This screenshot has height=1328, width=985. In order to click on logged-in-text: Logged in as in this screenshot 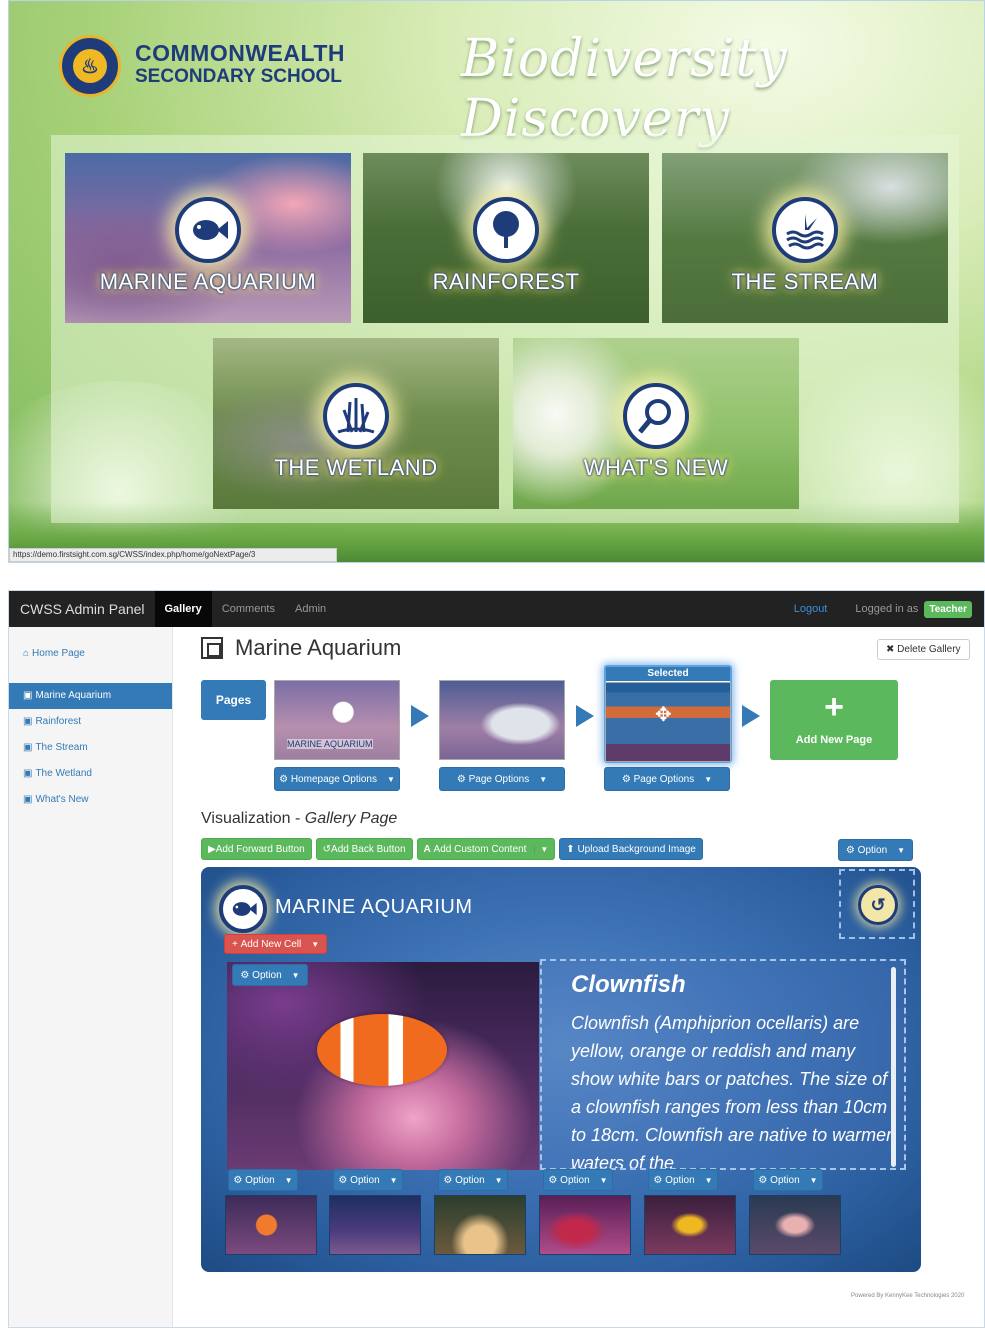, I will do `click(887, 609)`.